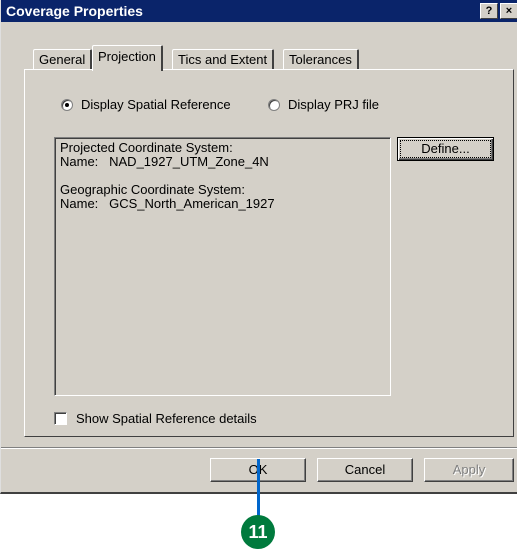  I want to click on display-prj-file-option: Display PRJ file, so click(323, 104).